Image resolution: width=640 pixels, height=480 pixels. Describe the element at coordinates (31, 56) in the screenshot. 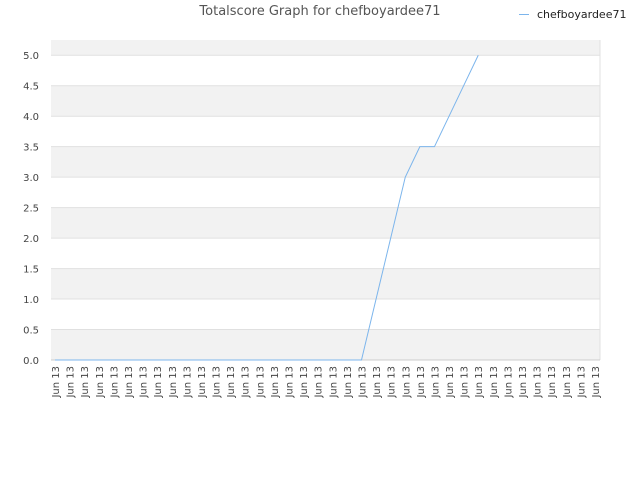

I see `y-tick-label: 5.0` at that location.